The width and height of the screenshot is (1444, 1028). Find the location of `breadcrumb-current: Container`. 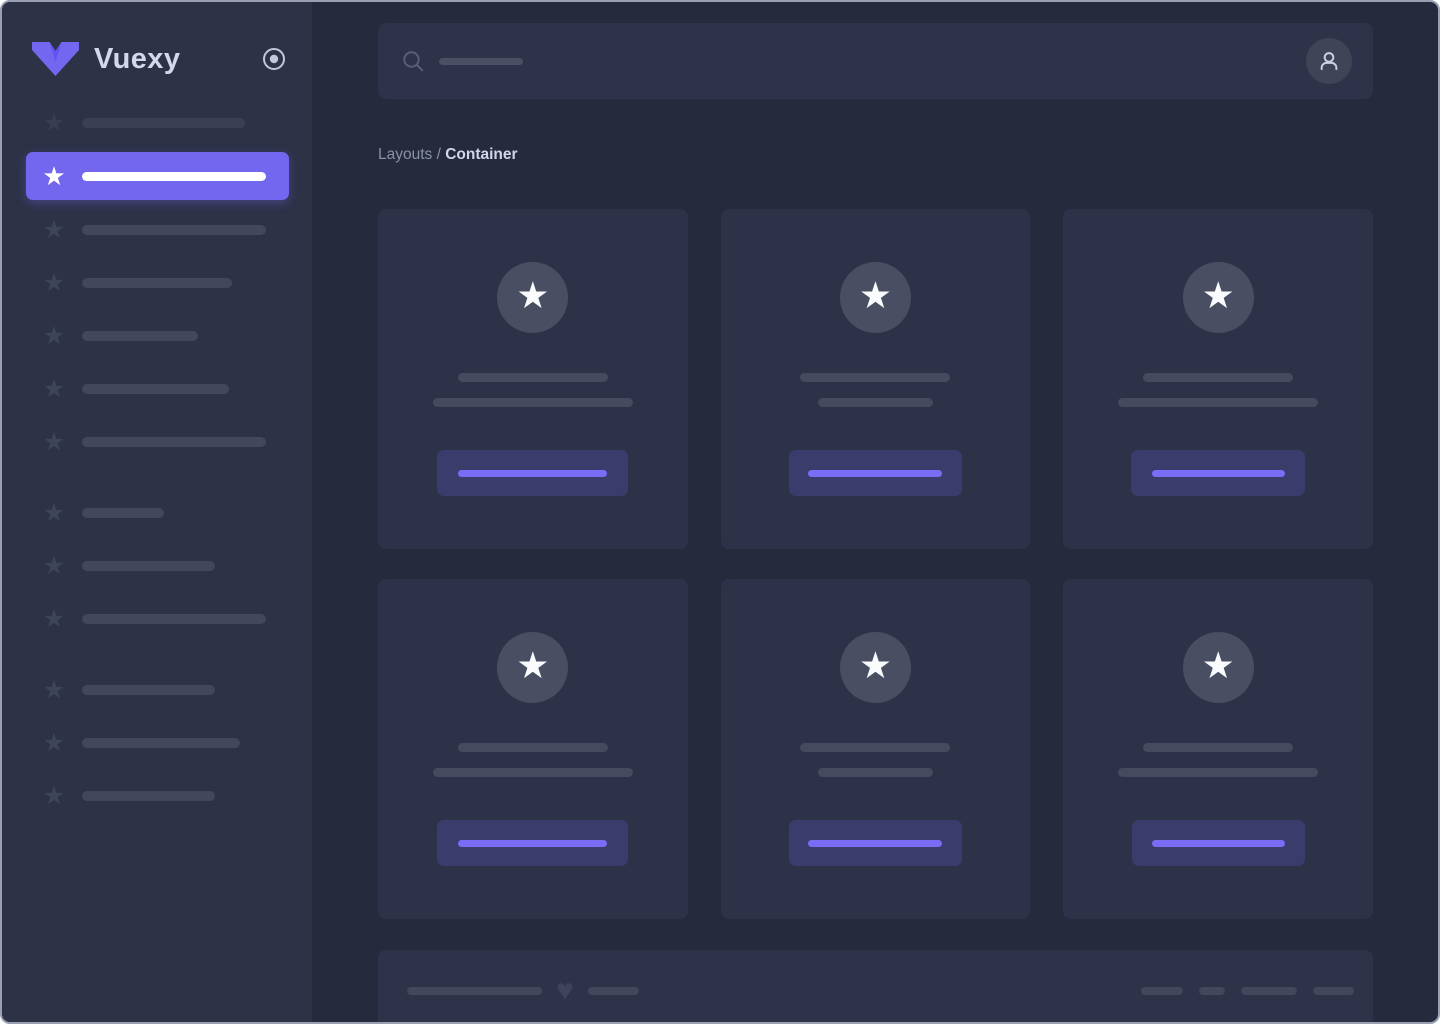

breadcrumb-current: Container is located at coordinates (481, 154).